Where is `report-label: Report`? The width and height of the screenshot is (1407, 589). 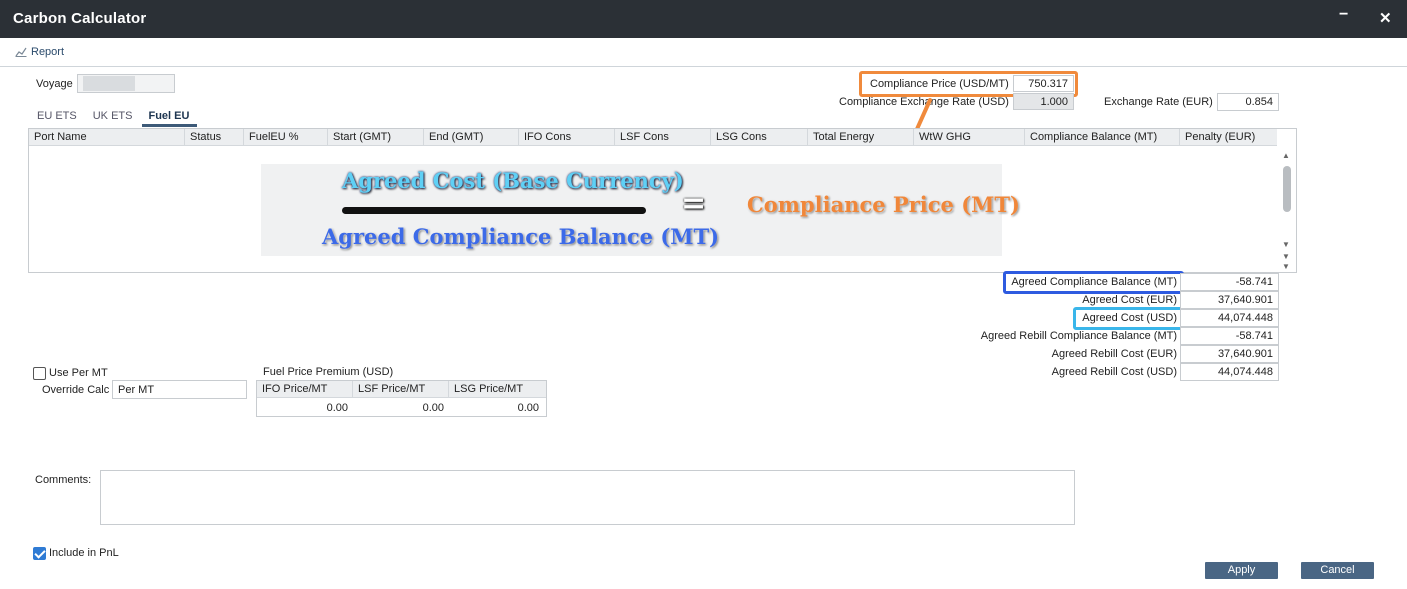
report-label: Report is located at coordinates (48, 52).